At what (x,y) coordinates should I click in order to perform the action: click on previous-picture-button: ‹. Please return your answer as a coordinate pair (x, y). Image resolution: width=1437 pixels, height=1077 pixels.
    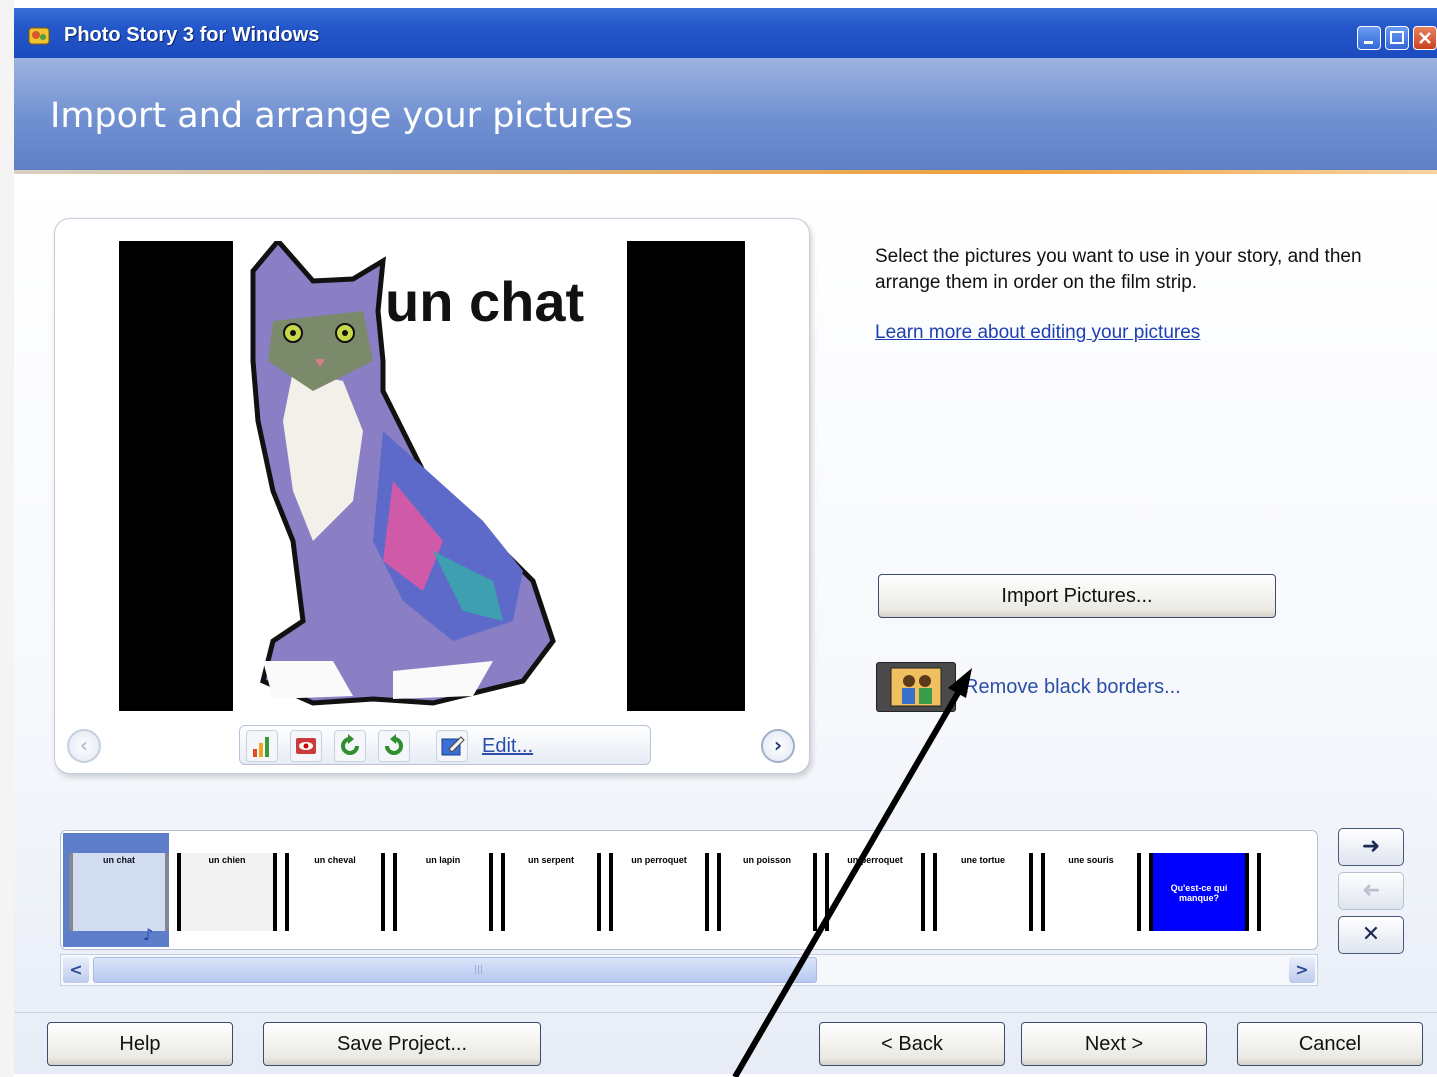
    Looking at the image, I should click on (84, 746).